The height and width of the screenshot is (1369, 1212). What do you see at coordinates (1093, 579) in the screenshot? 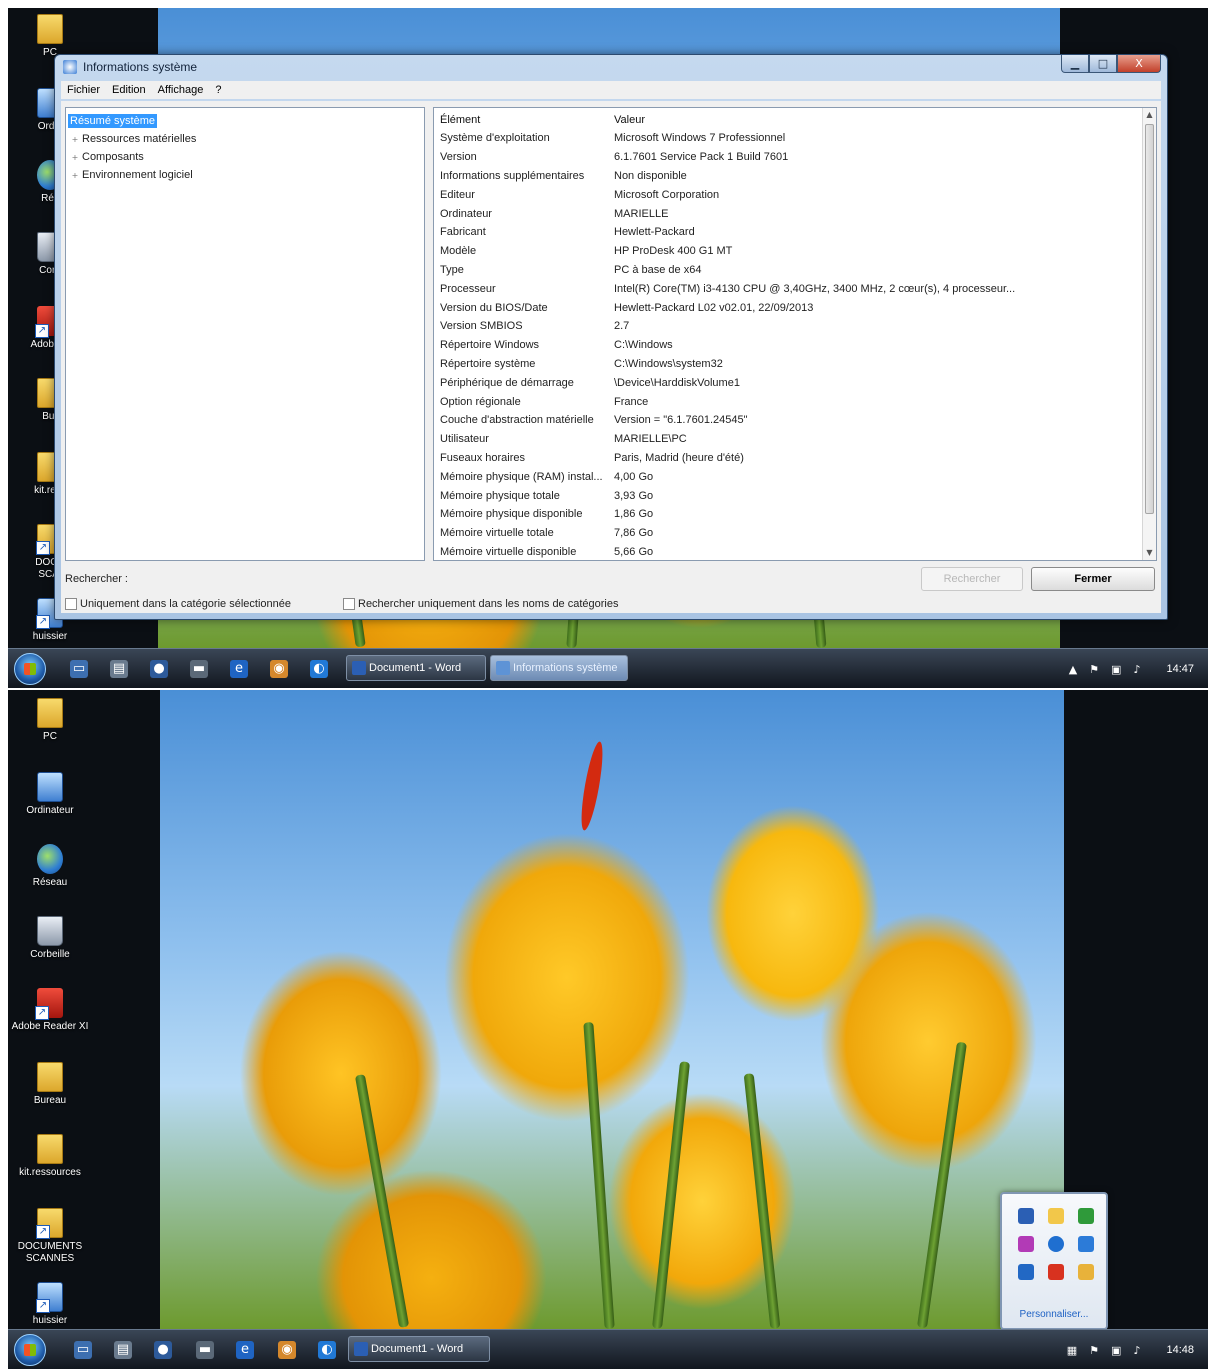
I see `close-window-button: Fermer` at bounding box center [1093, 579].